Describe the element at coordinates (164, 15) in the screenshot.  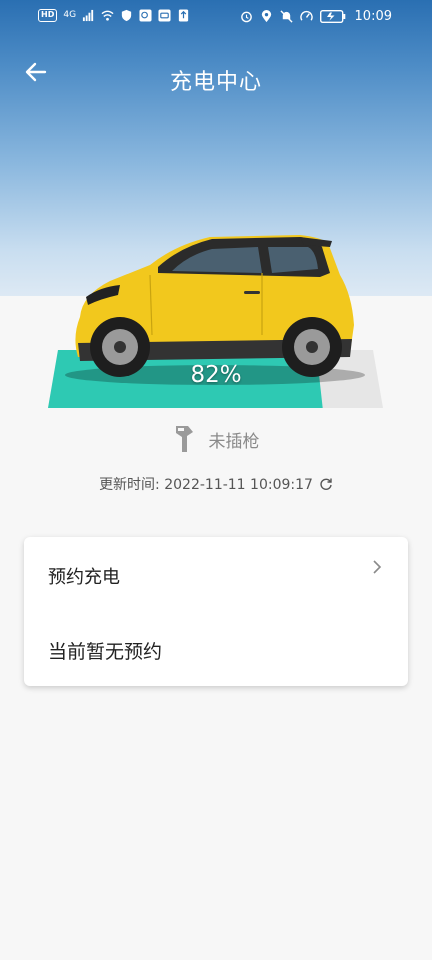
I see `camera-icon` at that location.